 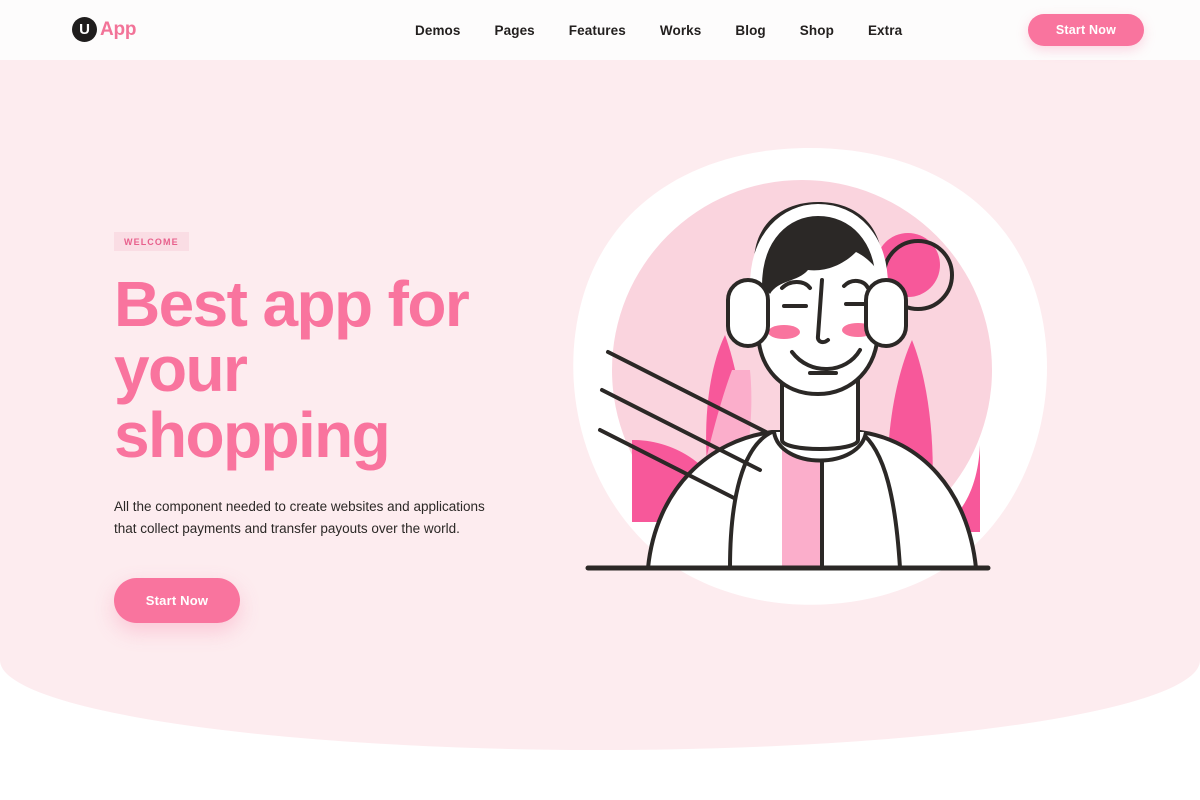 What do you see at coordinates (750, 30) in the screenshot?
I see `nav-item-blog: Blog` at bounding box center [750, 30].